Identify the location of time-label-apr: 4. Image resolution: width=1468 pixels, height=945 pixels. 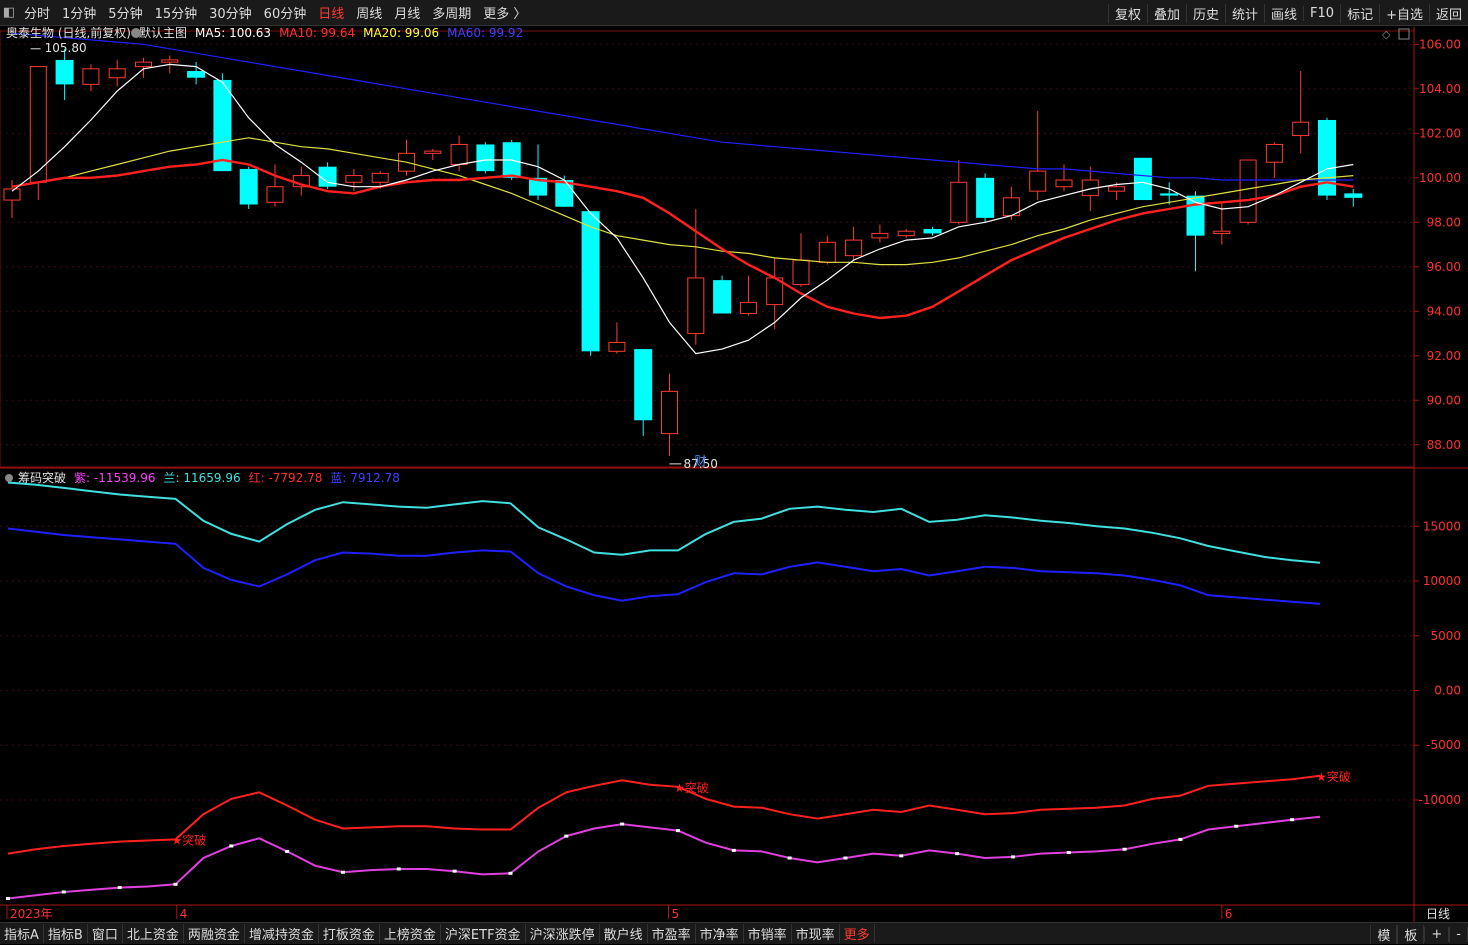
(184, 914).